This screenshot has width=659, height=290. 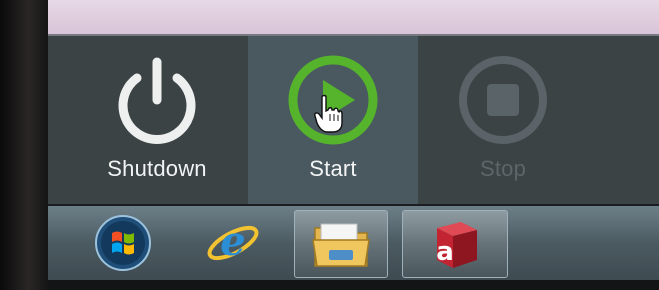 What do you see at coordinates (445, 252) in the screenshot?
I see `app-a-glyph: a` at bounding box center [445, 252].